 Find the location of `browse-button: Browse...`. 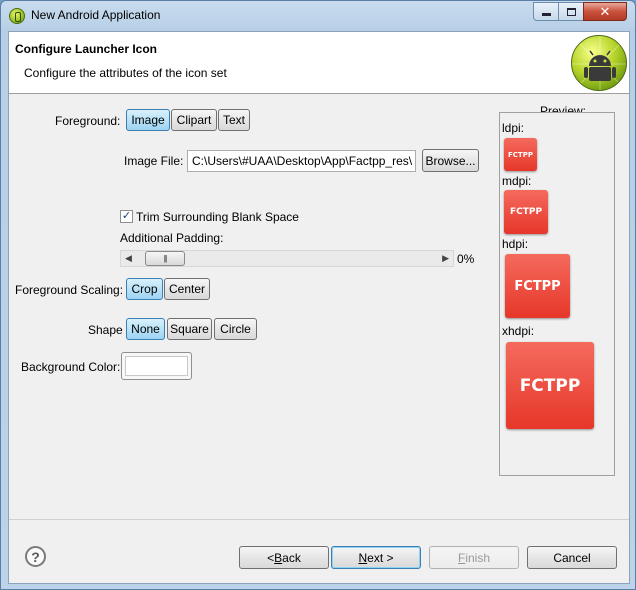

browse-button: Browse... is located at coordinates (450, 160).